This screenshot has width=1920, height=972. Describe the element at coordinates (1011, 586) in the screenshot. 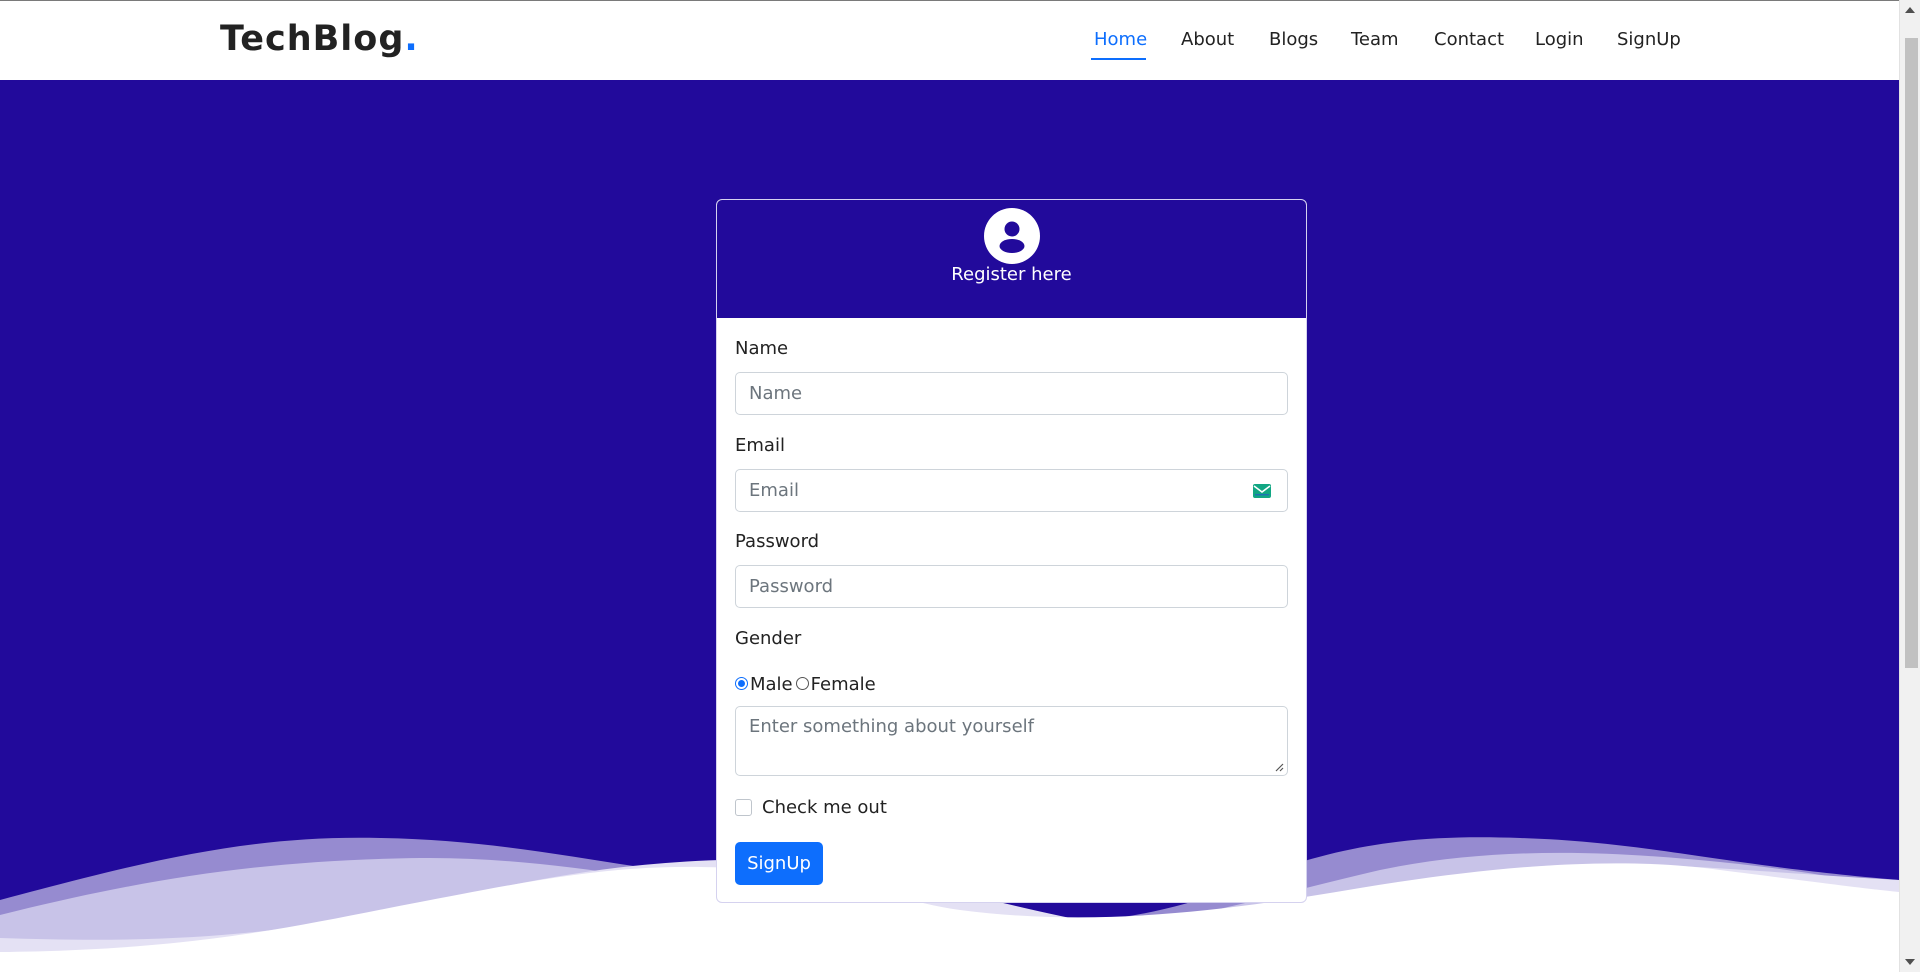

I see `password-input: Password` at that location.